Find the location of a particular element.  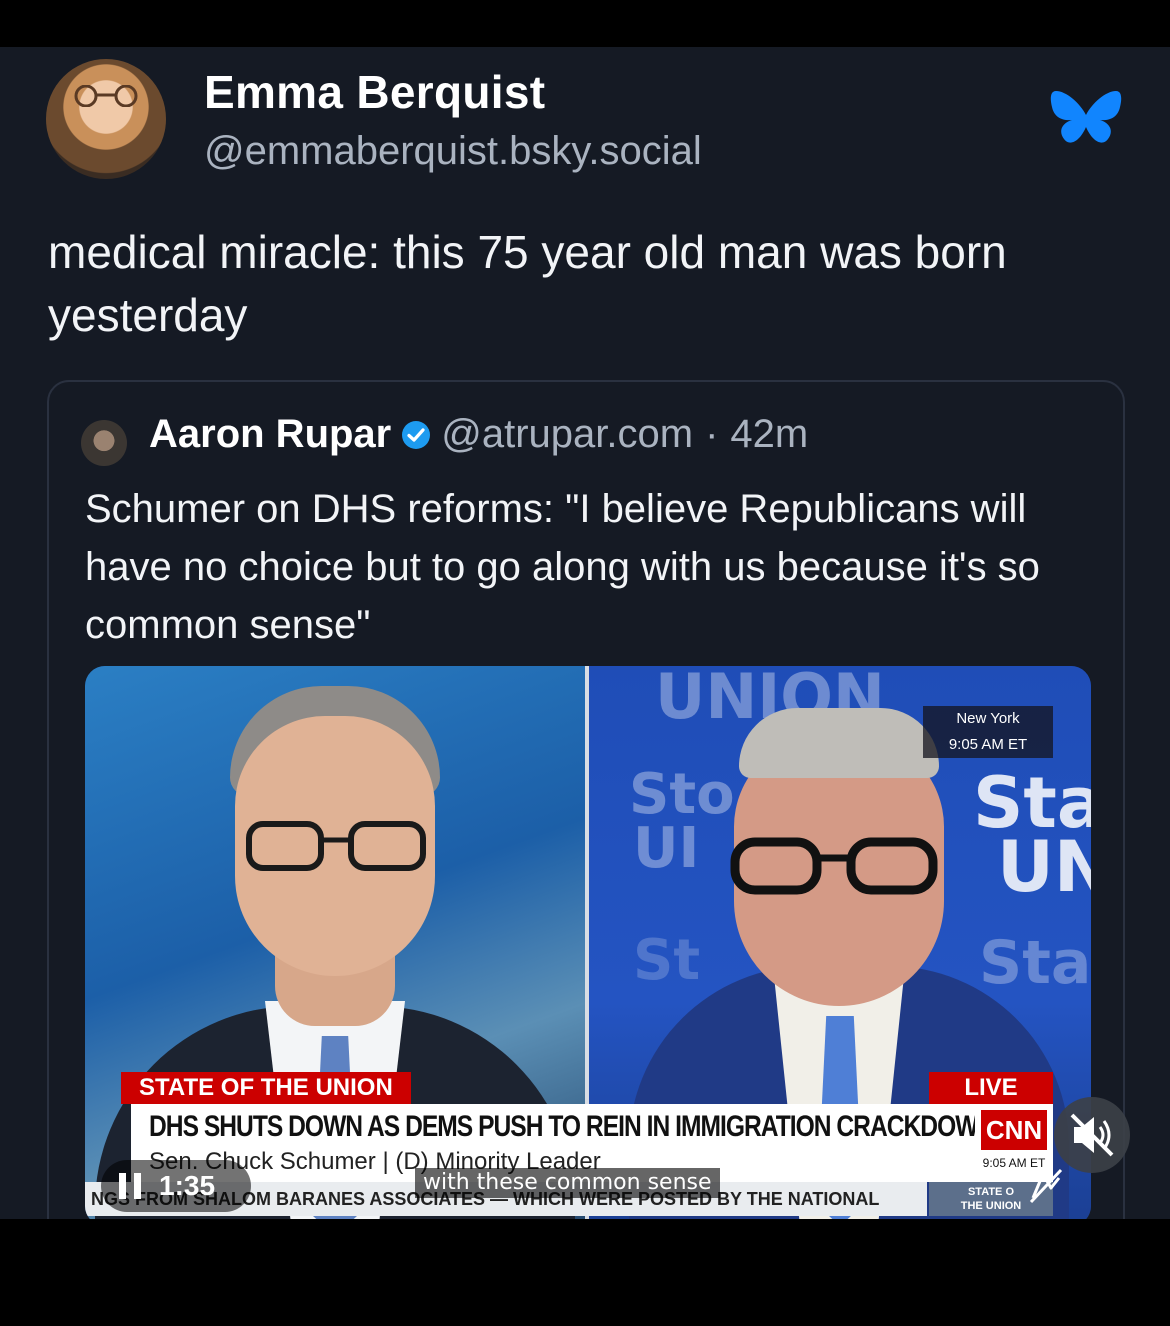

author-display-name: Emma Berquist is located at coordinates (374, 92).